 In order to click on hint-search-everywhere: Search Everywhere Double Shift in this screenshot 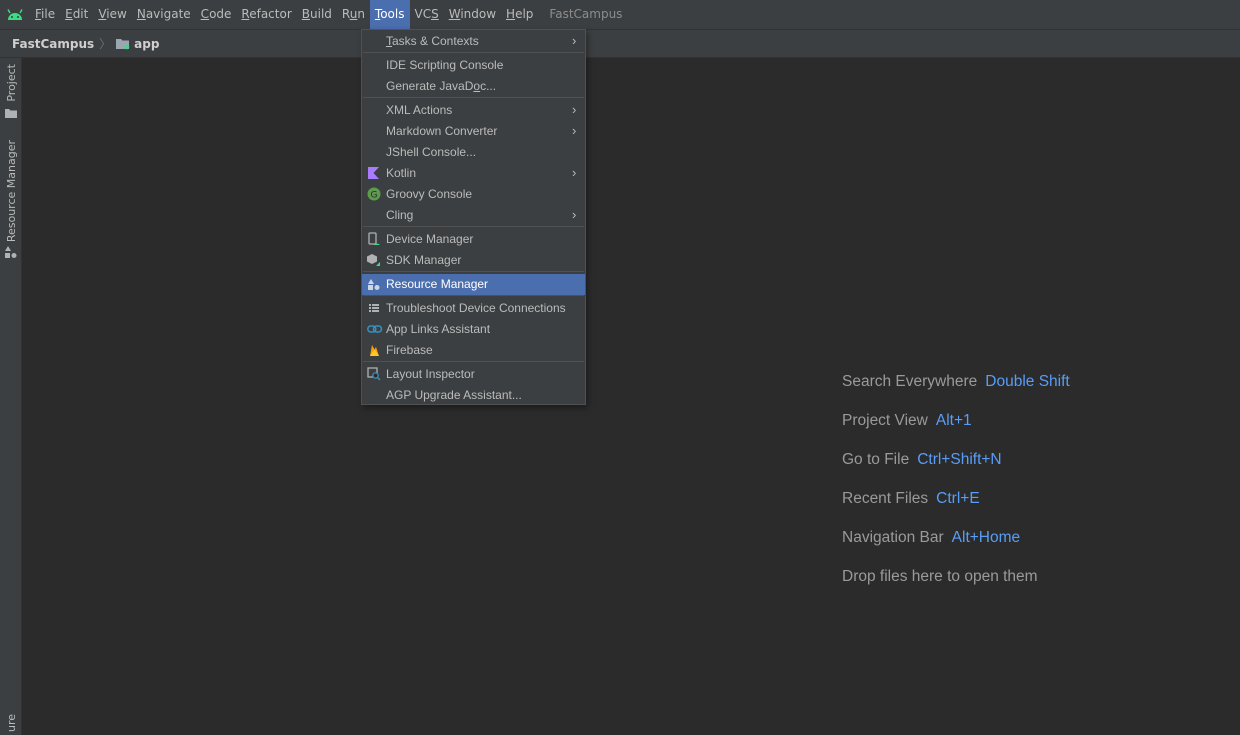, I will do `click(956, 381)`.